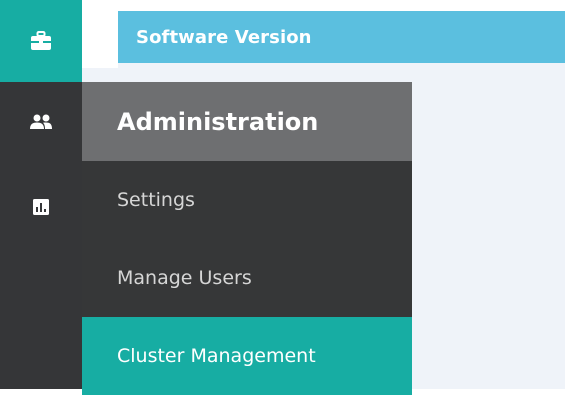 The width and height of the screenshot is (565, 395). What do you see at coordinates (184, 278) in the screenshot?
I see `menu-item-label: Manage Users` at bounding box center [184, 278].